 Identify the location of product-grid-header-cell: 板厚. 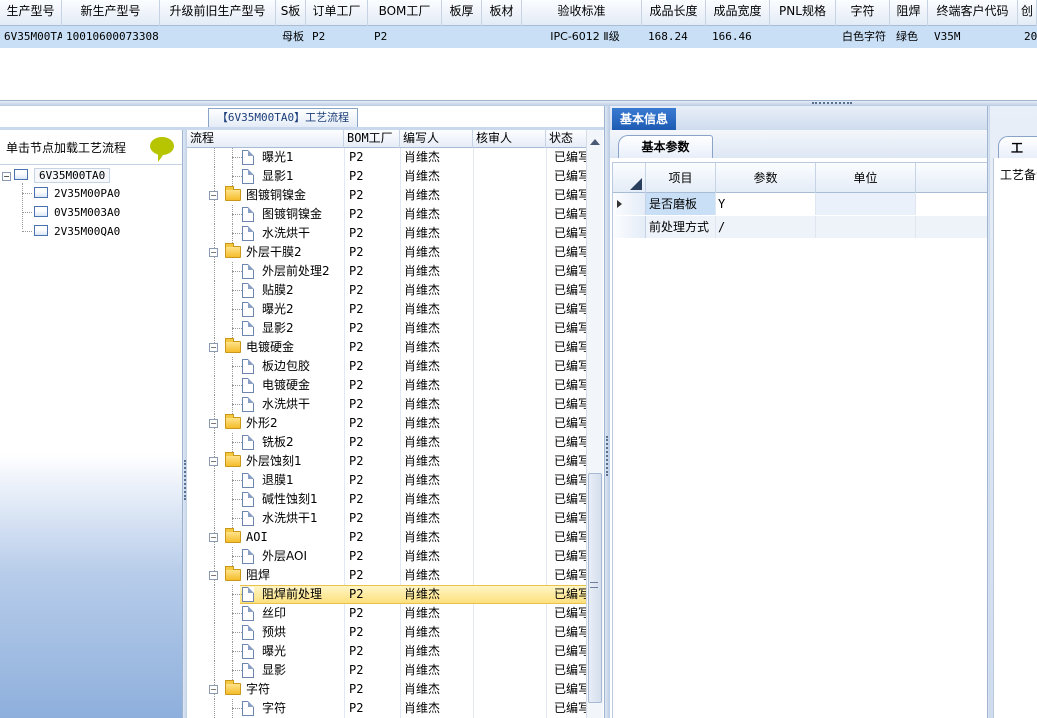
(462, 13).